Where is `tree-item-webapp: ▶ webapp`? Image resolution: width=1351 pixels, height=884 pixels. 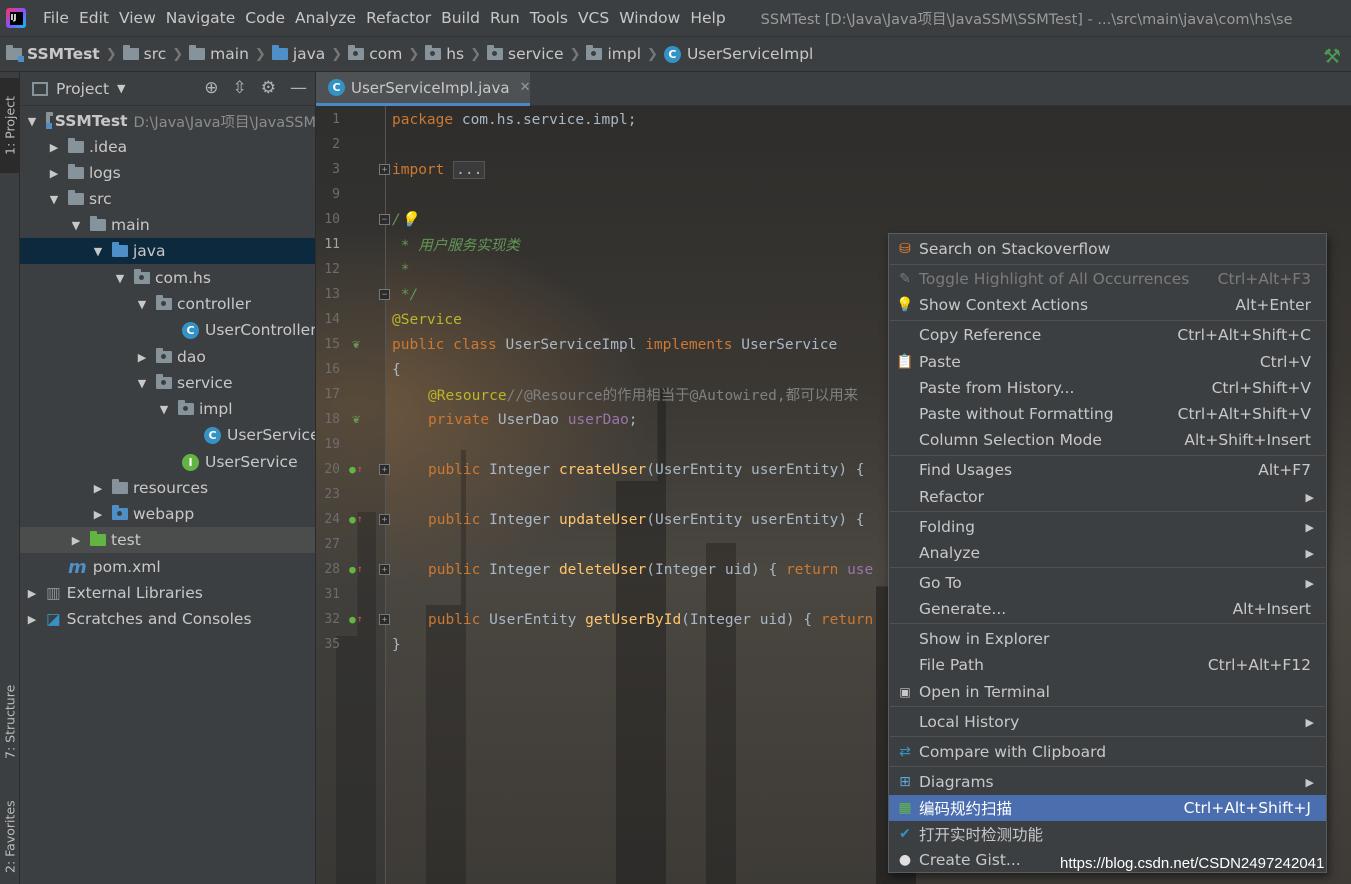
tree-item-webapp: ▶ webapp is located at coordinates (167, 514).